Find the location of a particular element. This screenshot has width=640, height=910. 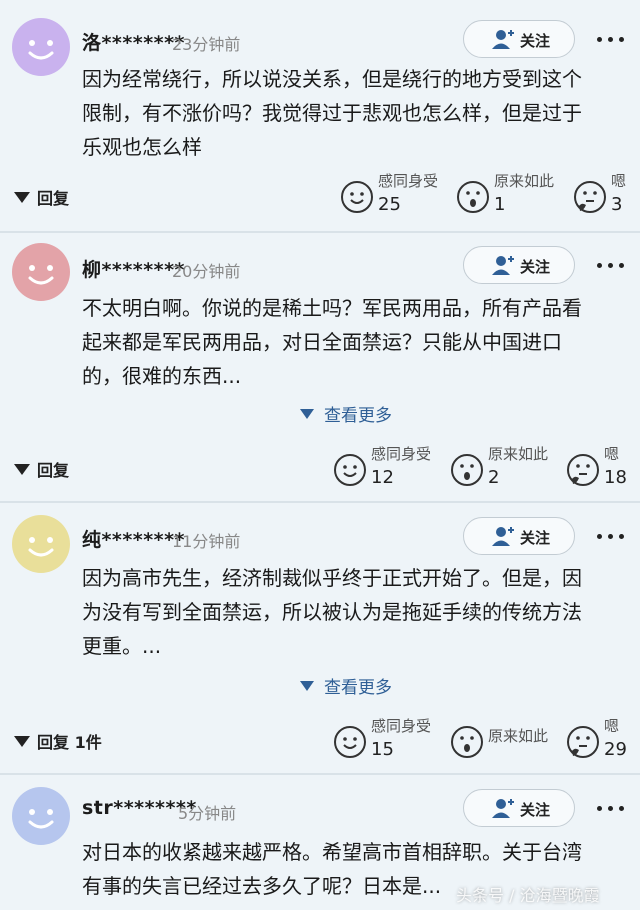

comment-line: 不太明白啊。你说的是稀土吗？军民两用品，所有产品看 is located at coordinates (332, 308).